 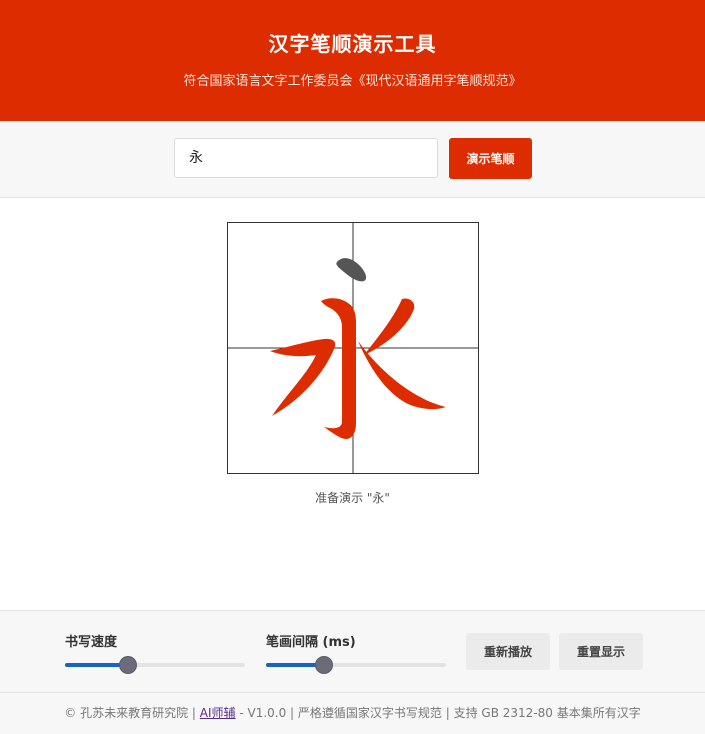 I want to click on replay-button: 重新播放, so click(x=508, y=651).